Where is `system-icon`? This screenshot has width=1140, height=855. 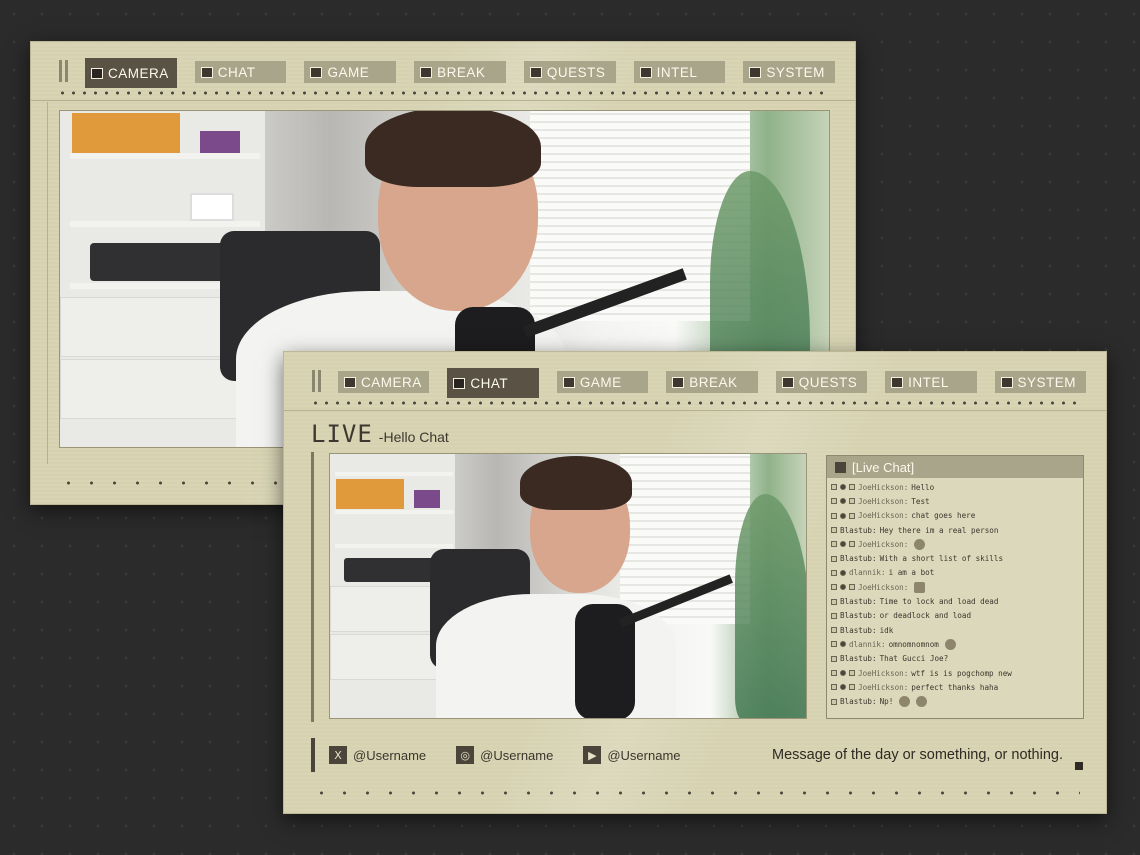 system-icon is located at coordinates (1006, 382).